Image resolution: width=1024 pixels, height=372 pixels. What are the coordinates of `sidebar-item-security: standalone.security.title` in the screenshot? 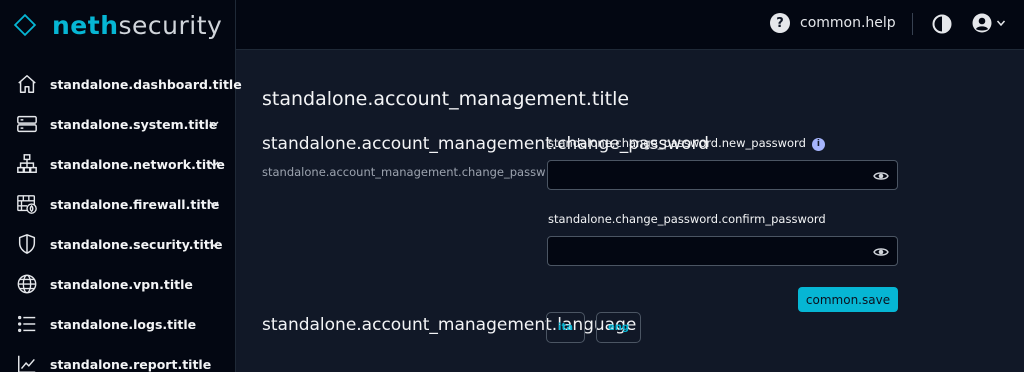 It's located at (118, 244).